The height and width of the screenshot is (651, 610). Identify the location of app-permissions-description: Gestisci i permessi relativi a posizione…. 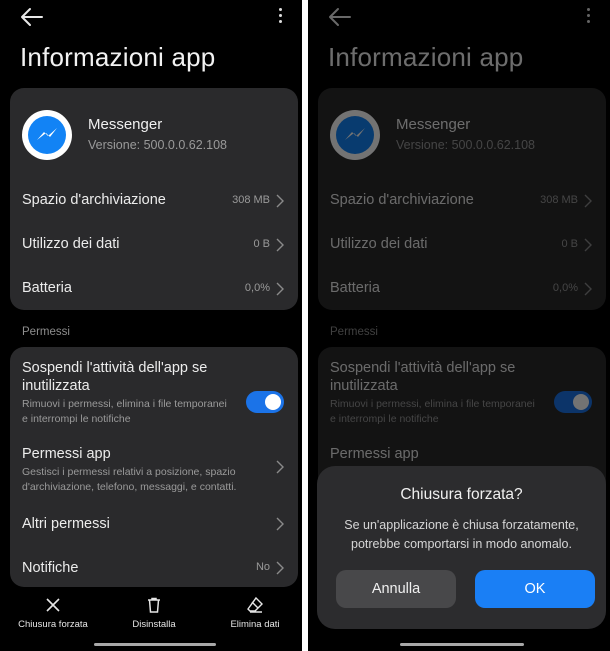
(129, 479).